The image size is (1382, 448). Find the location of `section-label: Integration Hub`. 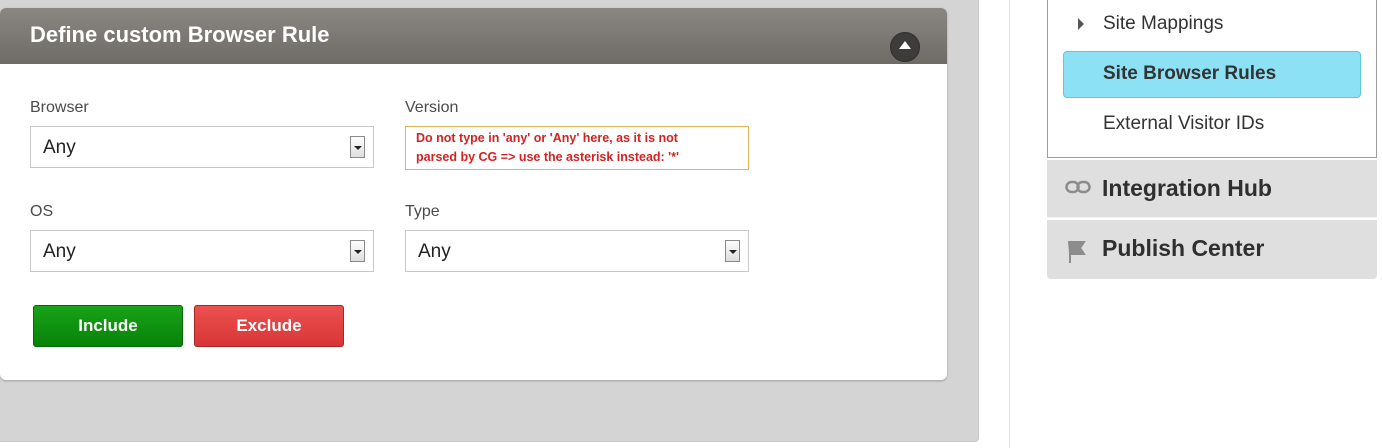

section-label: Integration Hub is located at coordinates (1187, 188).